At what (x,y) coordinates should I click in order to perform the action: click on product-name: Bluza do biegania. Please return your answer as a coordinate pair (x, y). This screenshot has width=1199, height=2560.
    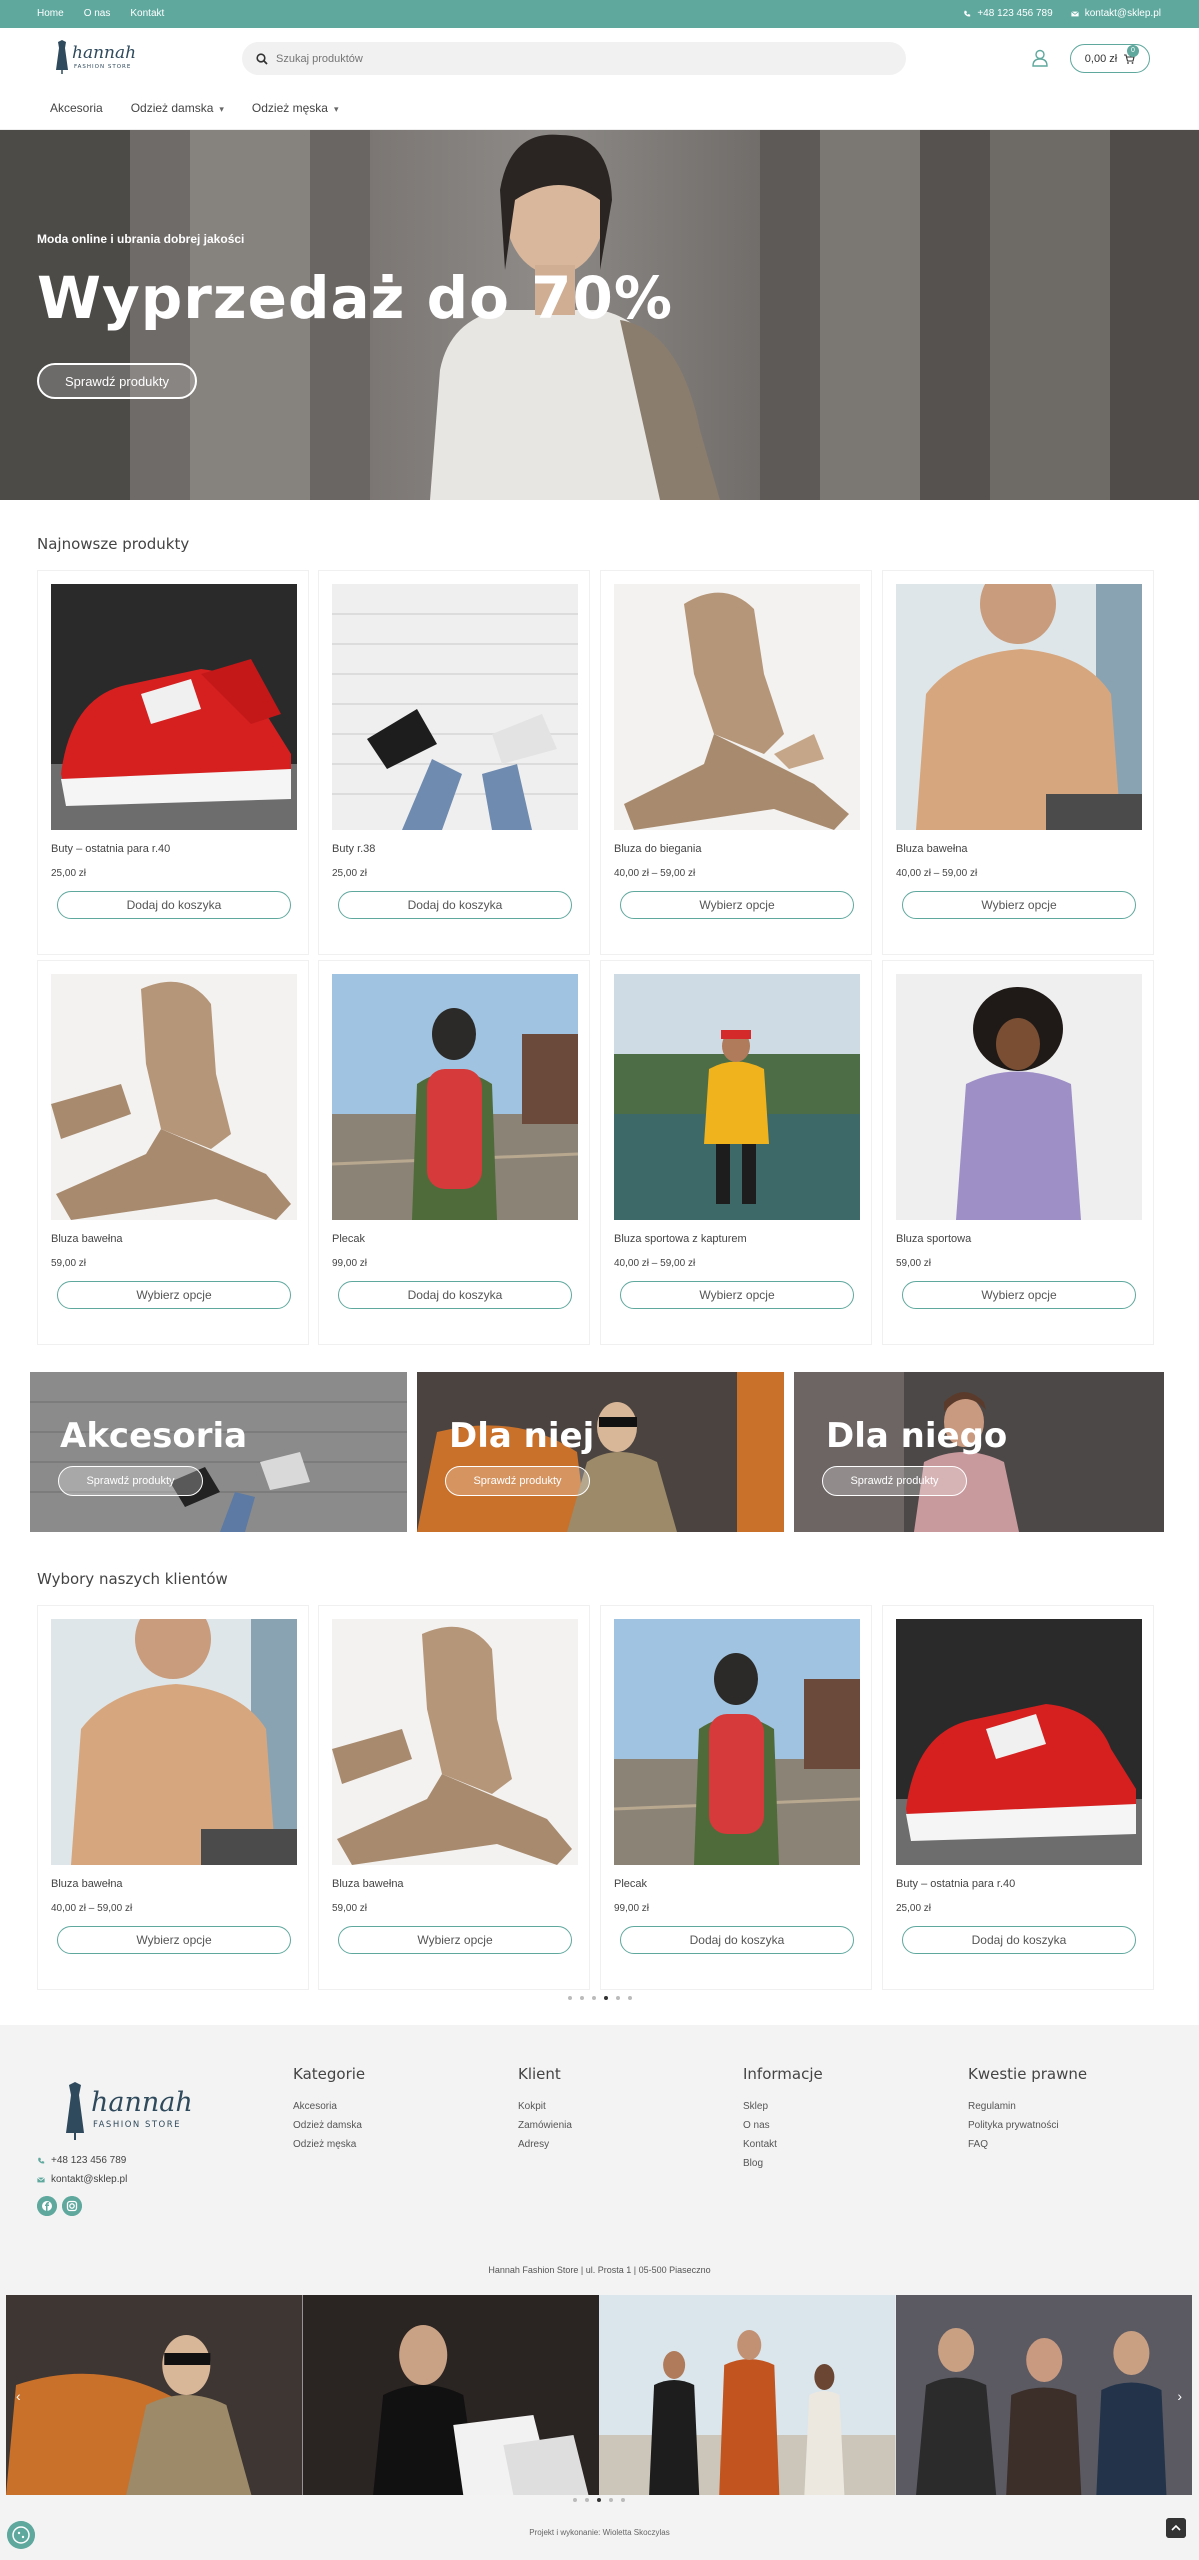
    Looking at the image, I should click on (657, 849).